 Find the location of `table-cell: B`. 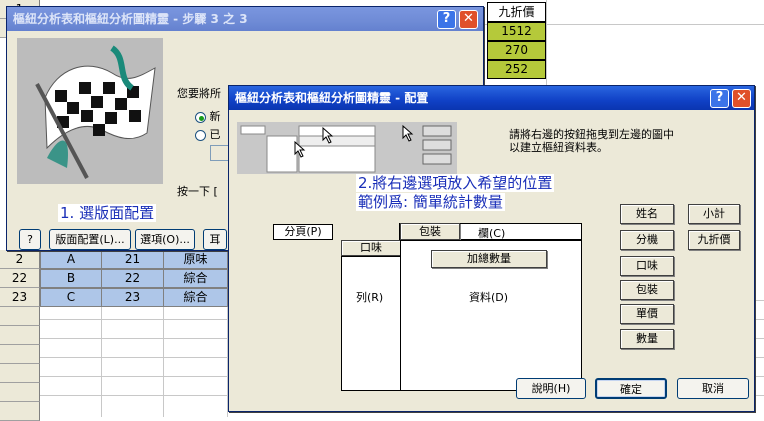

table-cell: B is located at coordinates (71, 278).